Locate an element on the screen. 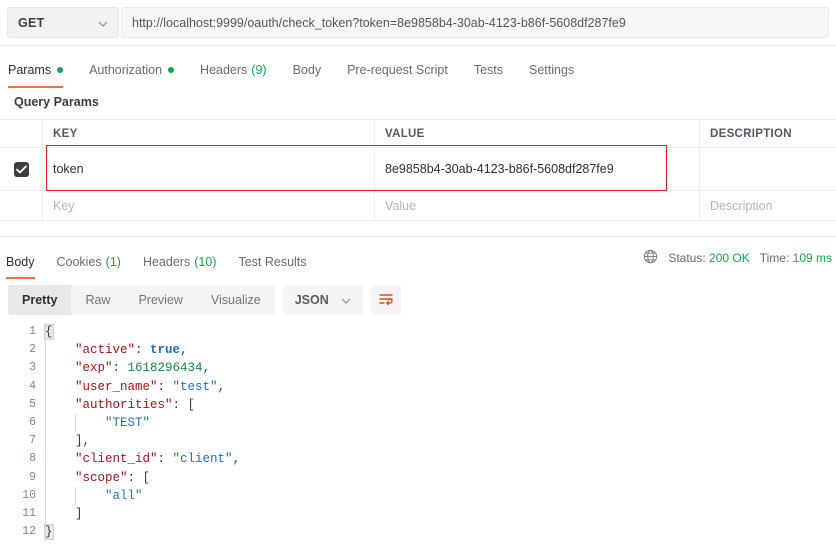 This screenshot has width=836, height=547. line-number: 2 is located at coordinates (32, 350).